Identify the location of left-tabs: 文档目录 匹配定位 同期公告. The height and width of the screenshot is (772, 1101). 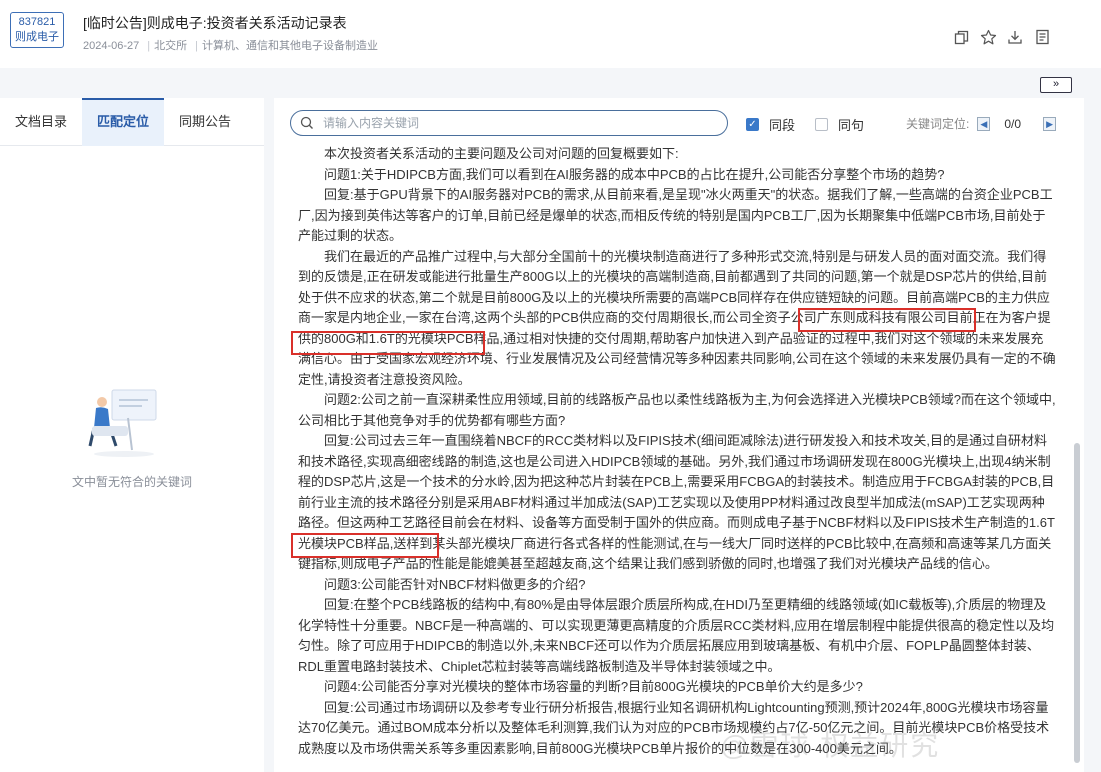
(132, 122).